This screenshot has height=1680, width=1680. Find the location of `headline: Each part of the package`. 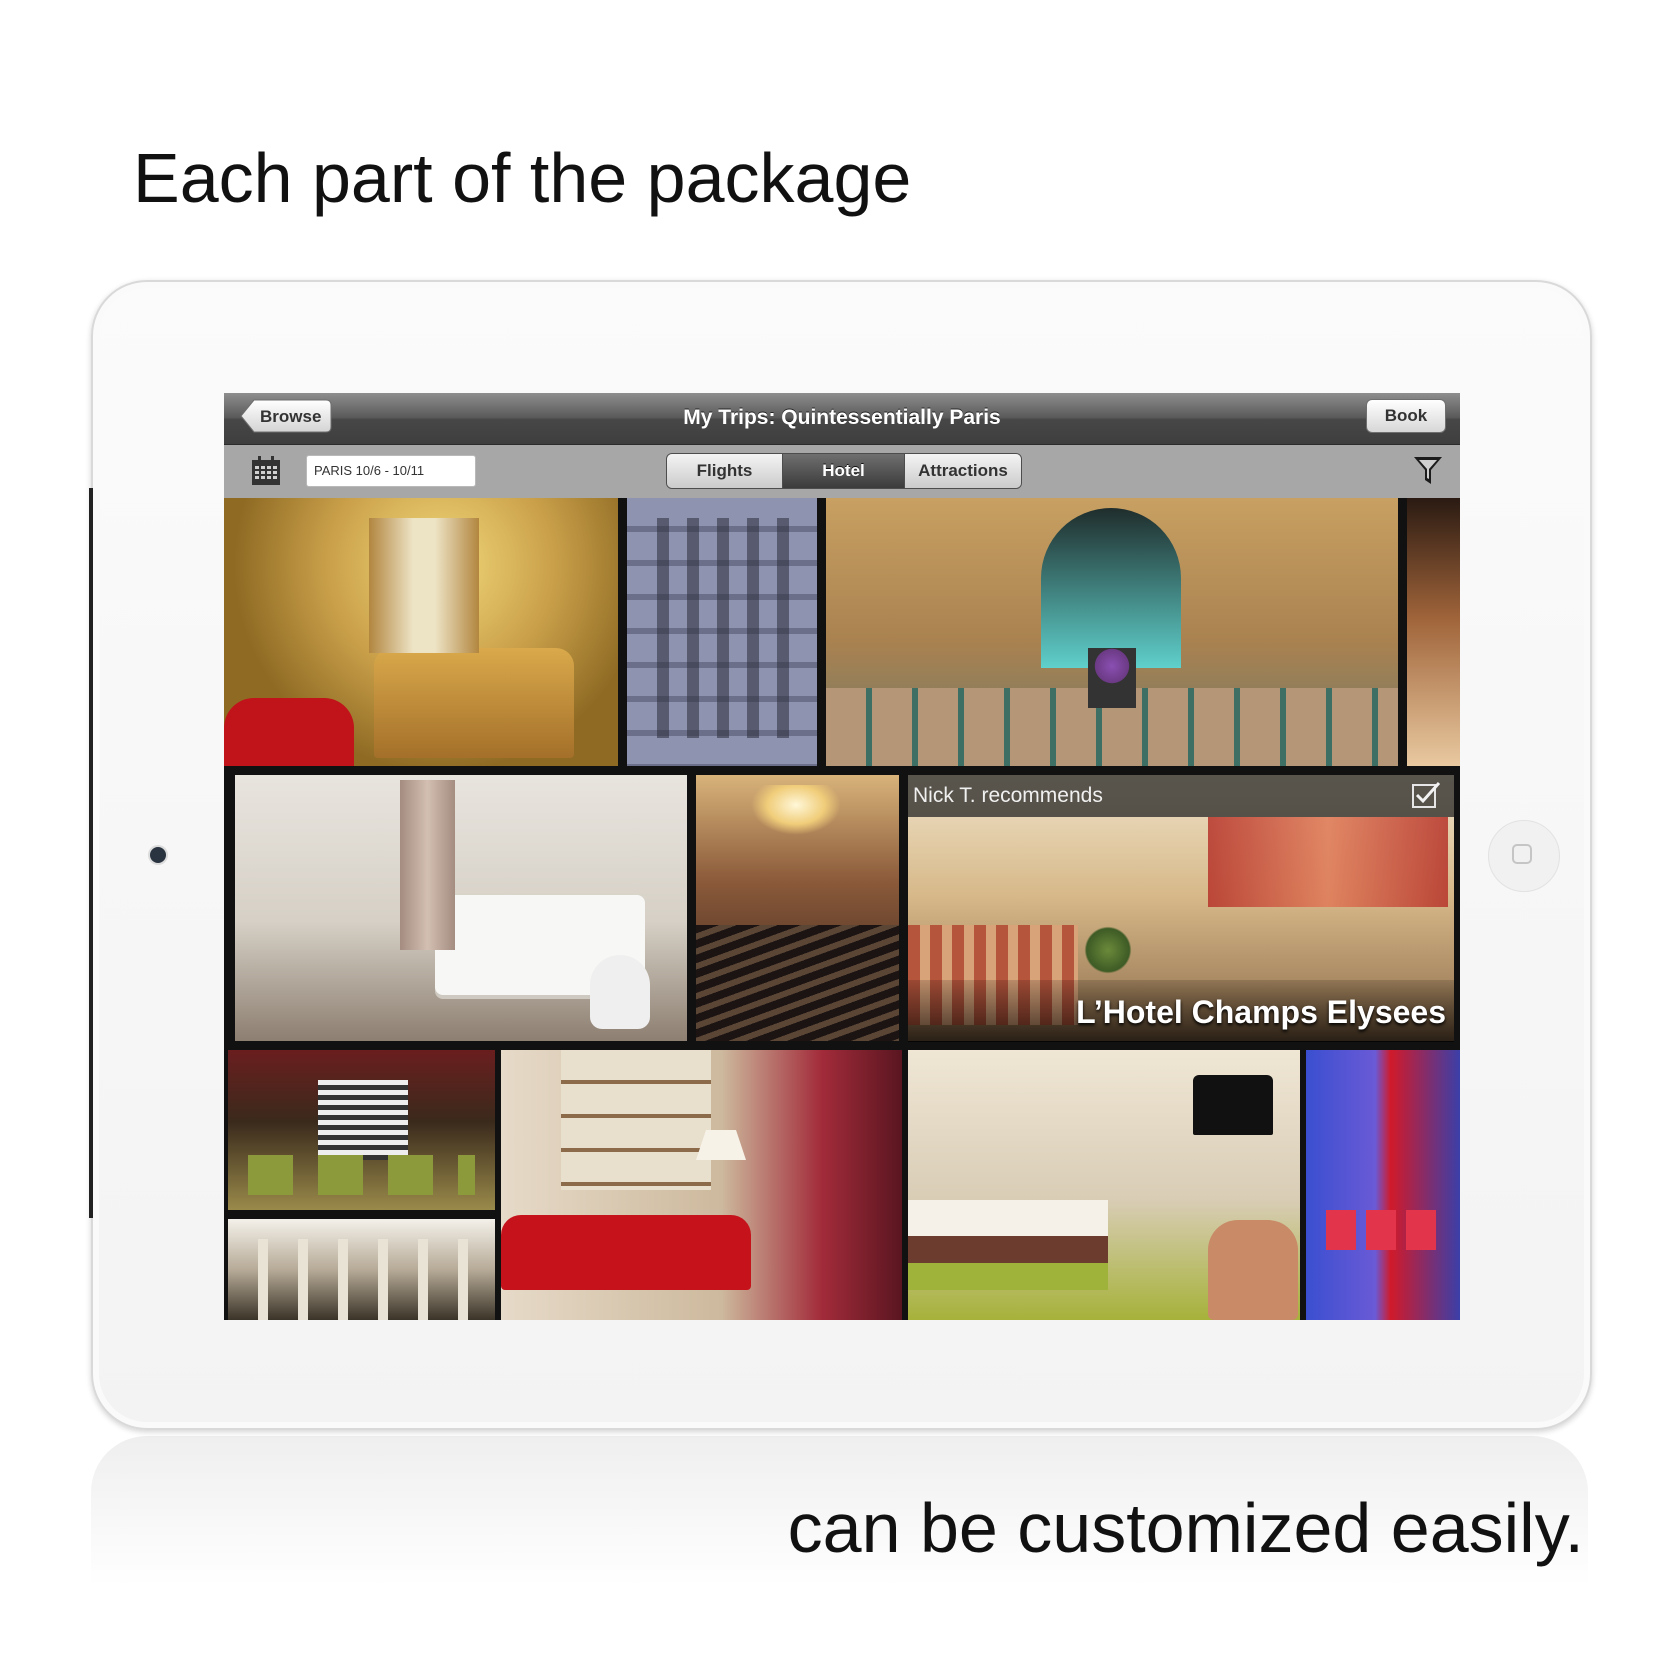

headline: Each part of the package is located at coordinates (522, 178).